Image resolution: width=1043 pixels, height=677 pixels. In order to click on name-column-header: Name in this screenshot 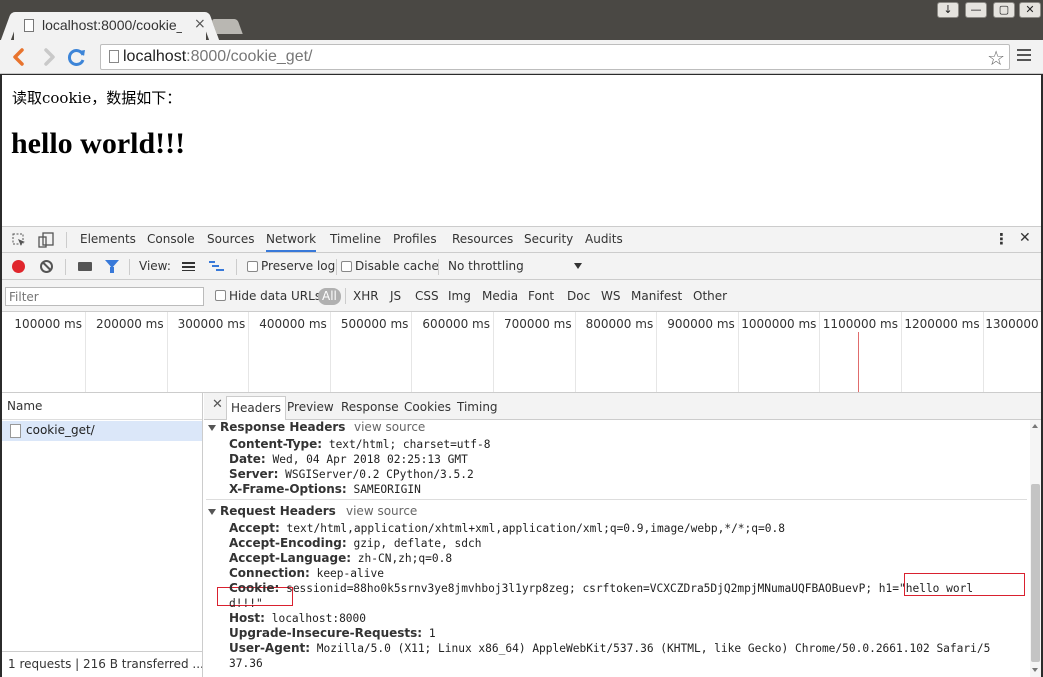, I will do `click(102, 406)`.